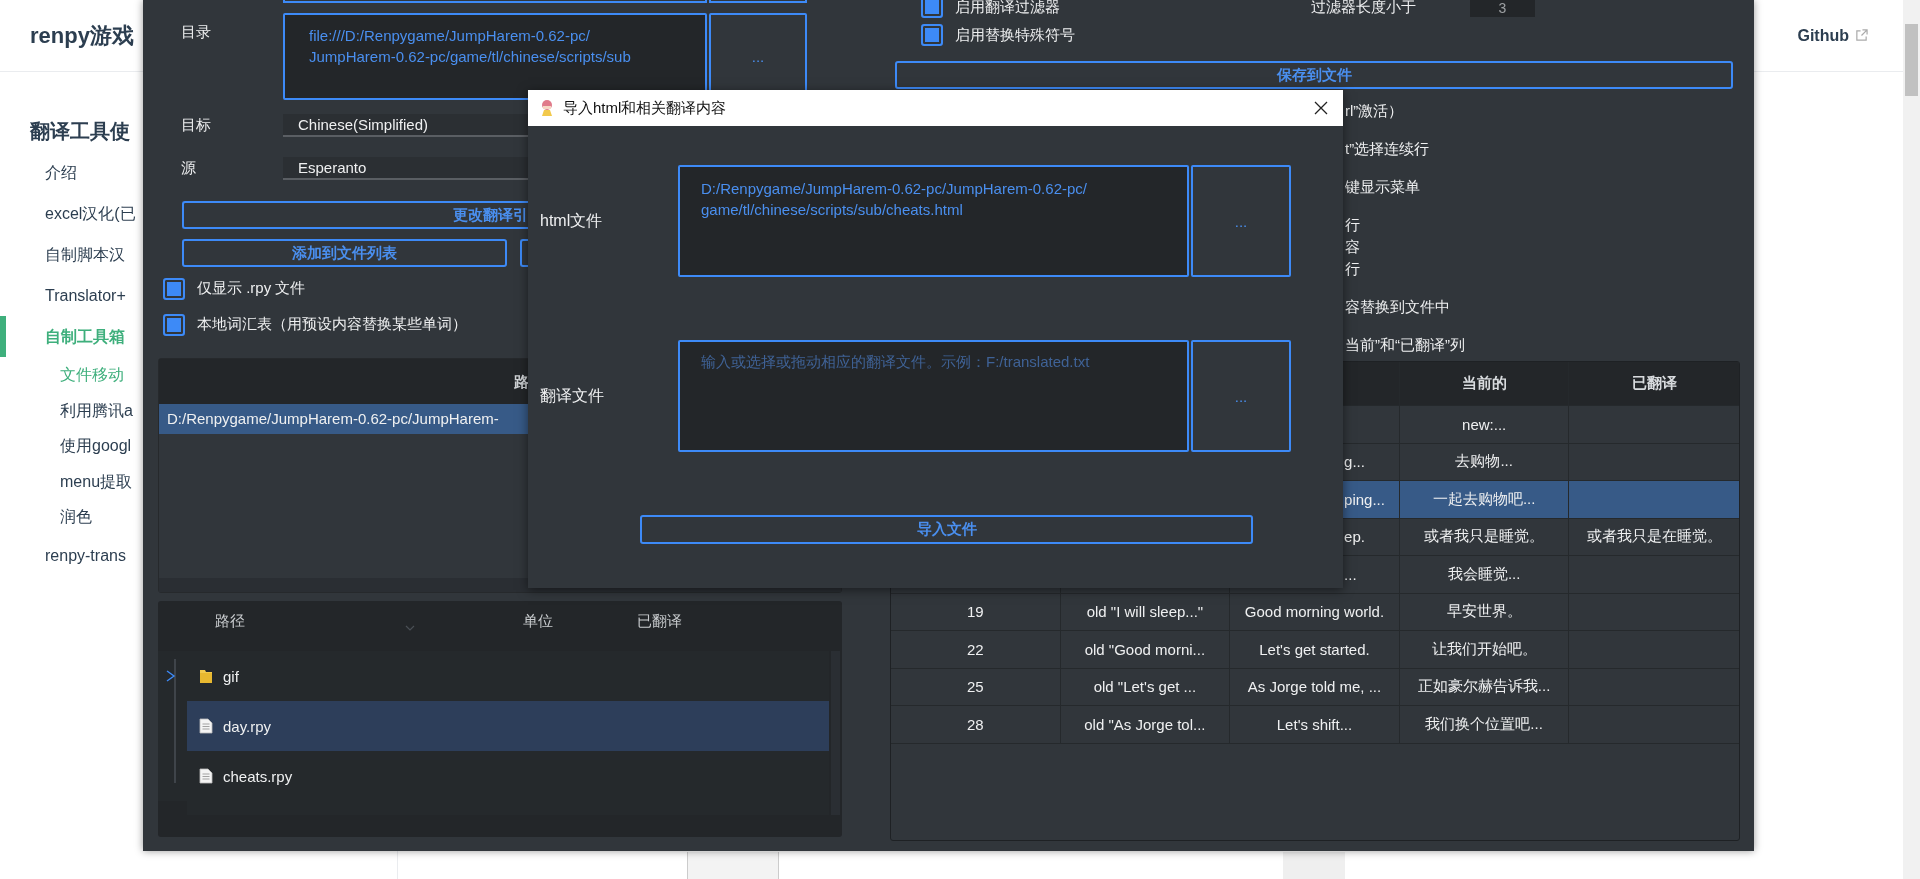  Describe the element at coordinates (571, 220) in the screenshot. I see `field-label: html文件` at that location.